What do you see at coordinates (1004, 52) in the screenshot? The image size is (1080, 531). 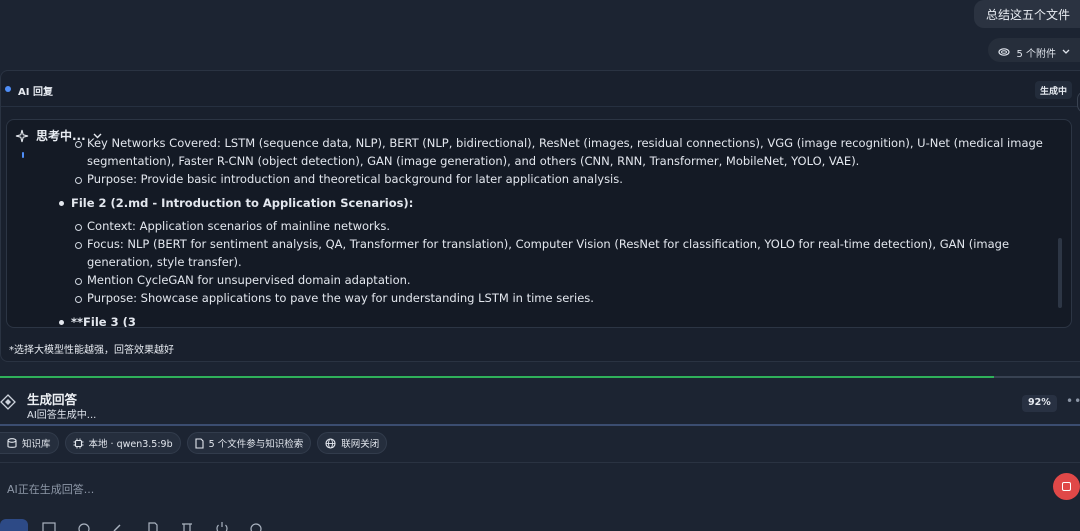 I see `paperclip-icon` at bounding box center [1004, 52].